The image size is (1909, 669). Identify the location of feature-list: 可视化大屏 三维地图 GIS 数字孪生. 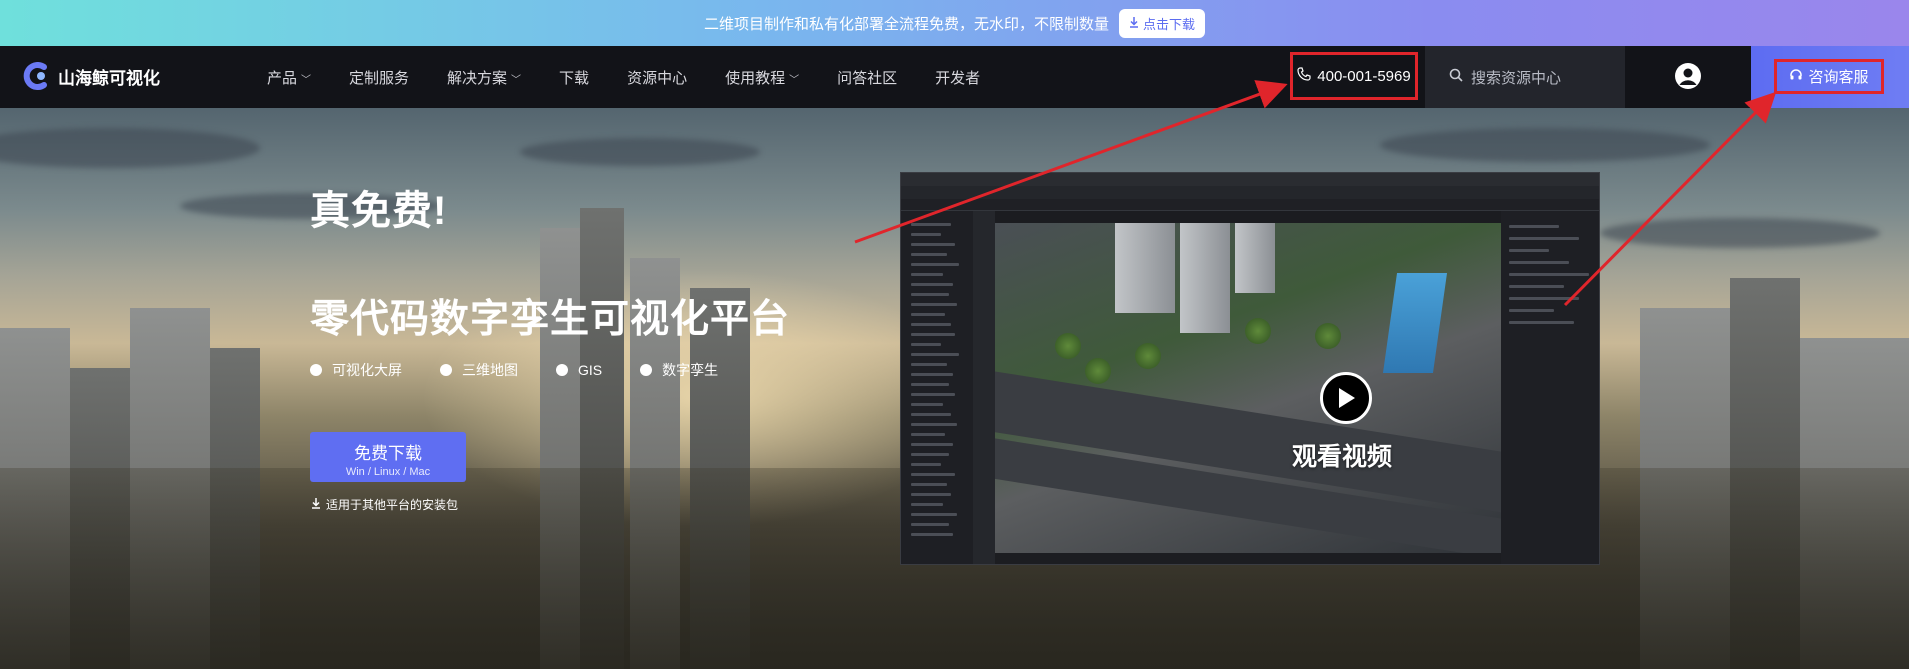
(514, 370).